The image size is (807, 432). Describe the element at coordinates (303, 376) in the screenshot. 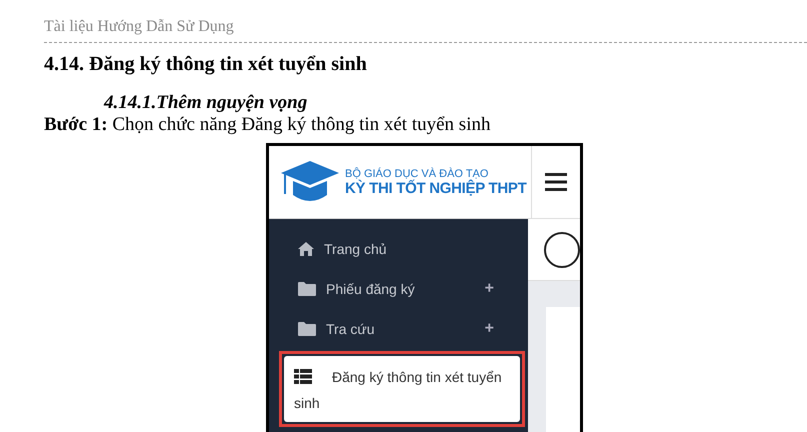

I see `list-icon` at that location.